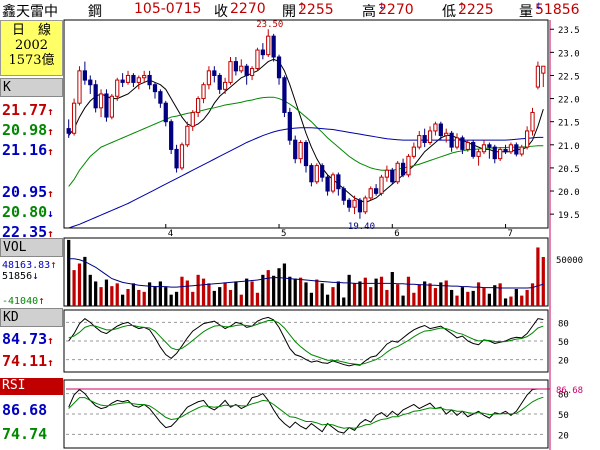 This screenshot has height=450, width=600. I want to click on rsi-tick-label: 50, so click(563, 416).